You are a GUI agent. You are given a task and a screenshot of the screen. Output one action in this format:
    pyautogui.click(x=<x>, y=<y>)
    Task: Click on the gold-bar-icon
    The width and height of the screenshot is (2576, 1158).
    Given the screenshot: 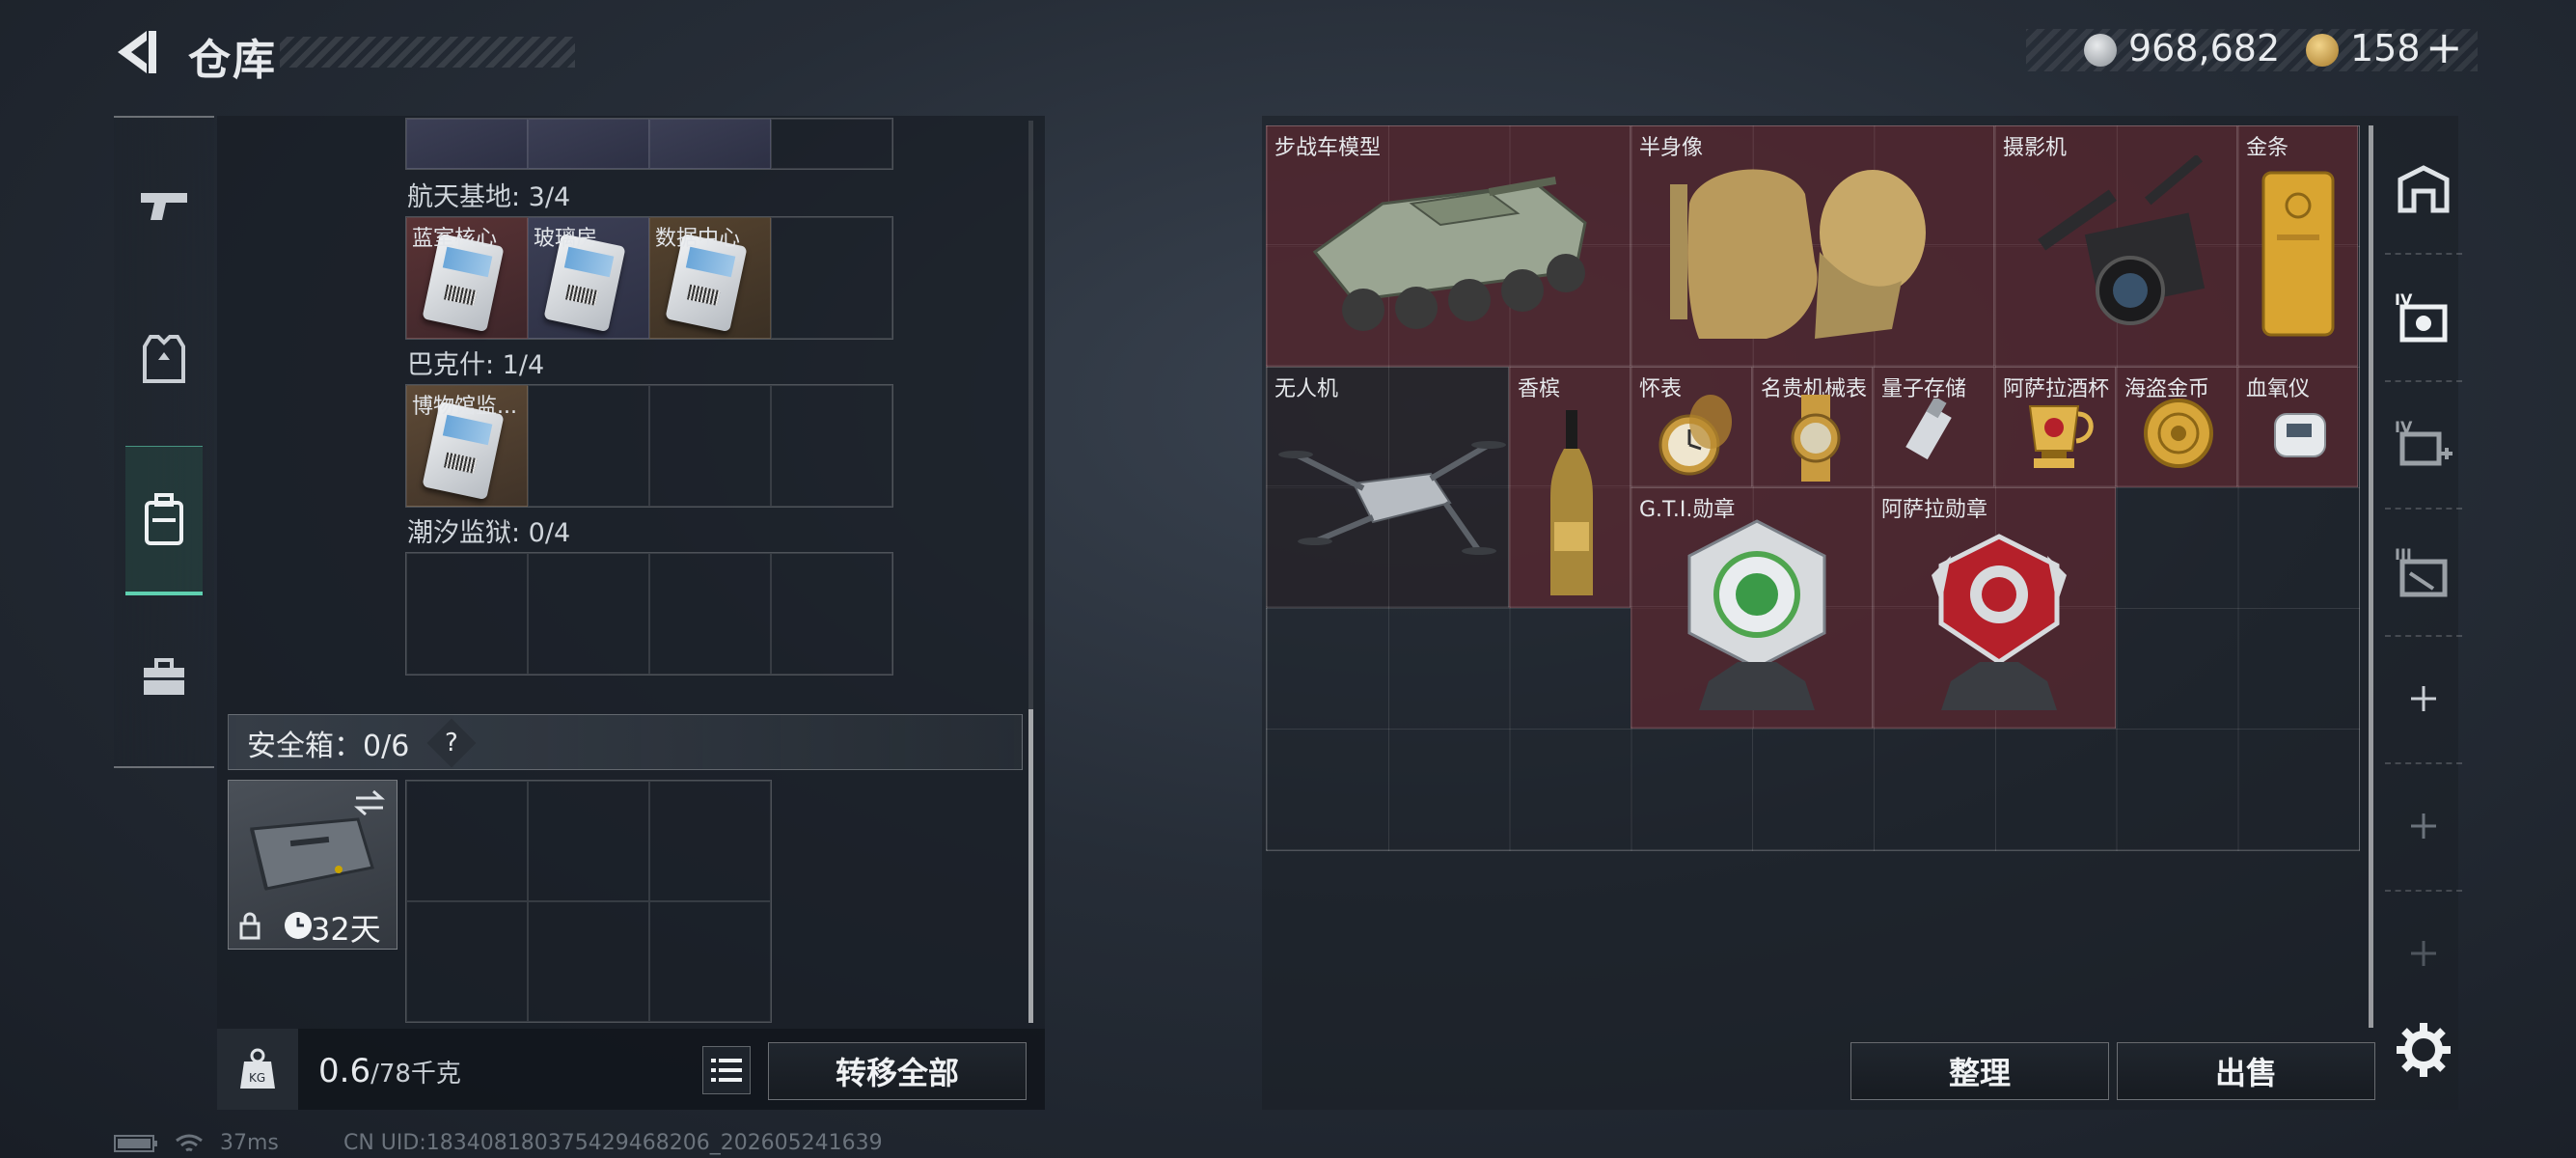 What is the action you would take?
    pyautogui.click(x=2298, y=254)
    